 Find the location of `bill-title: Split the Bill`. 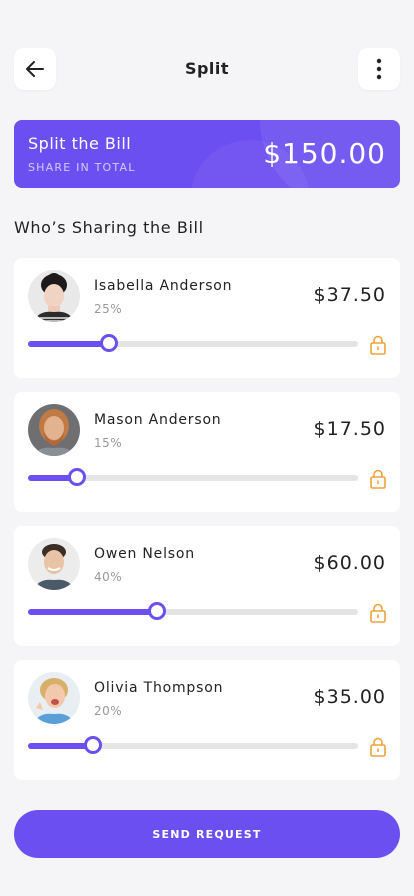

bill-title: Split the Bill is located at coordinates (80, 143).